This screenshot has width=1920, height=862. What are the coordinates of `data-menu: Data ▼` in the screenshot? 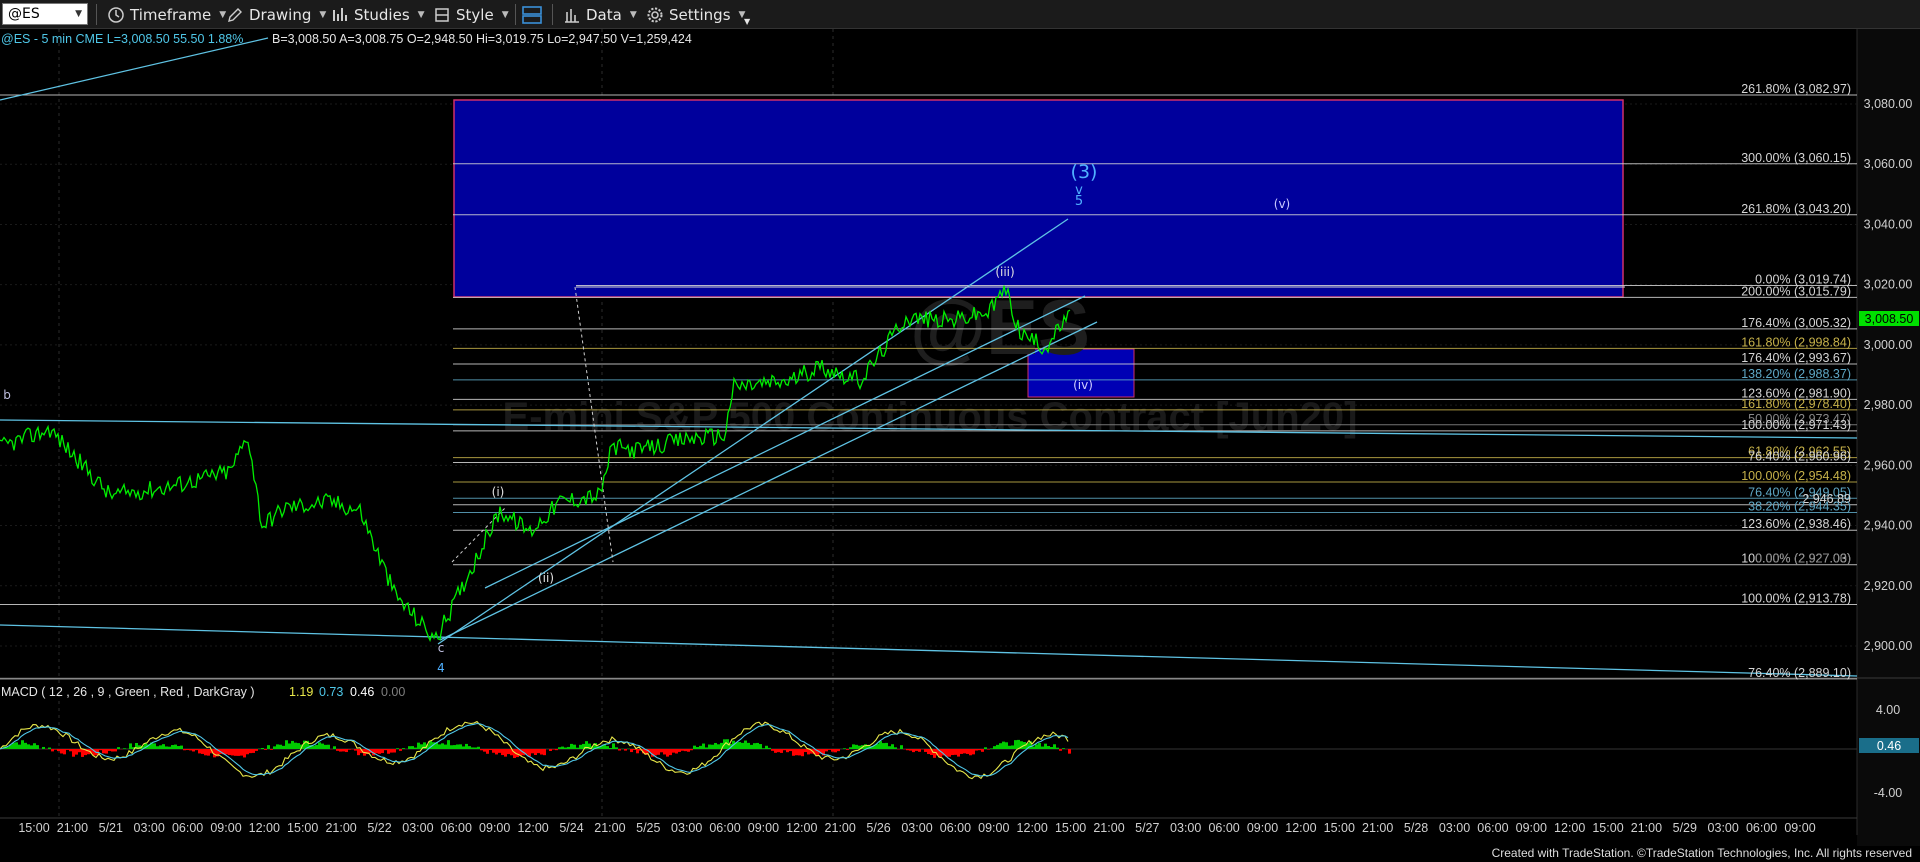 It's located at (600, 14).